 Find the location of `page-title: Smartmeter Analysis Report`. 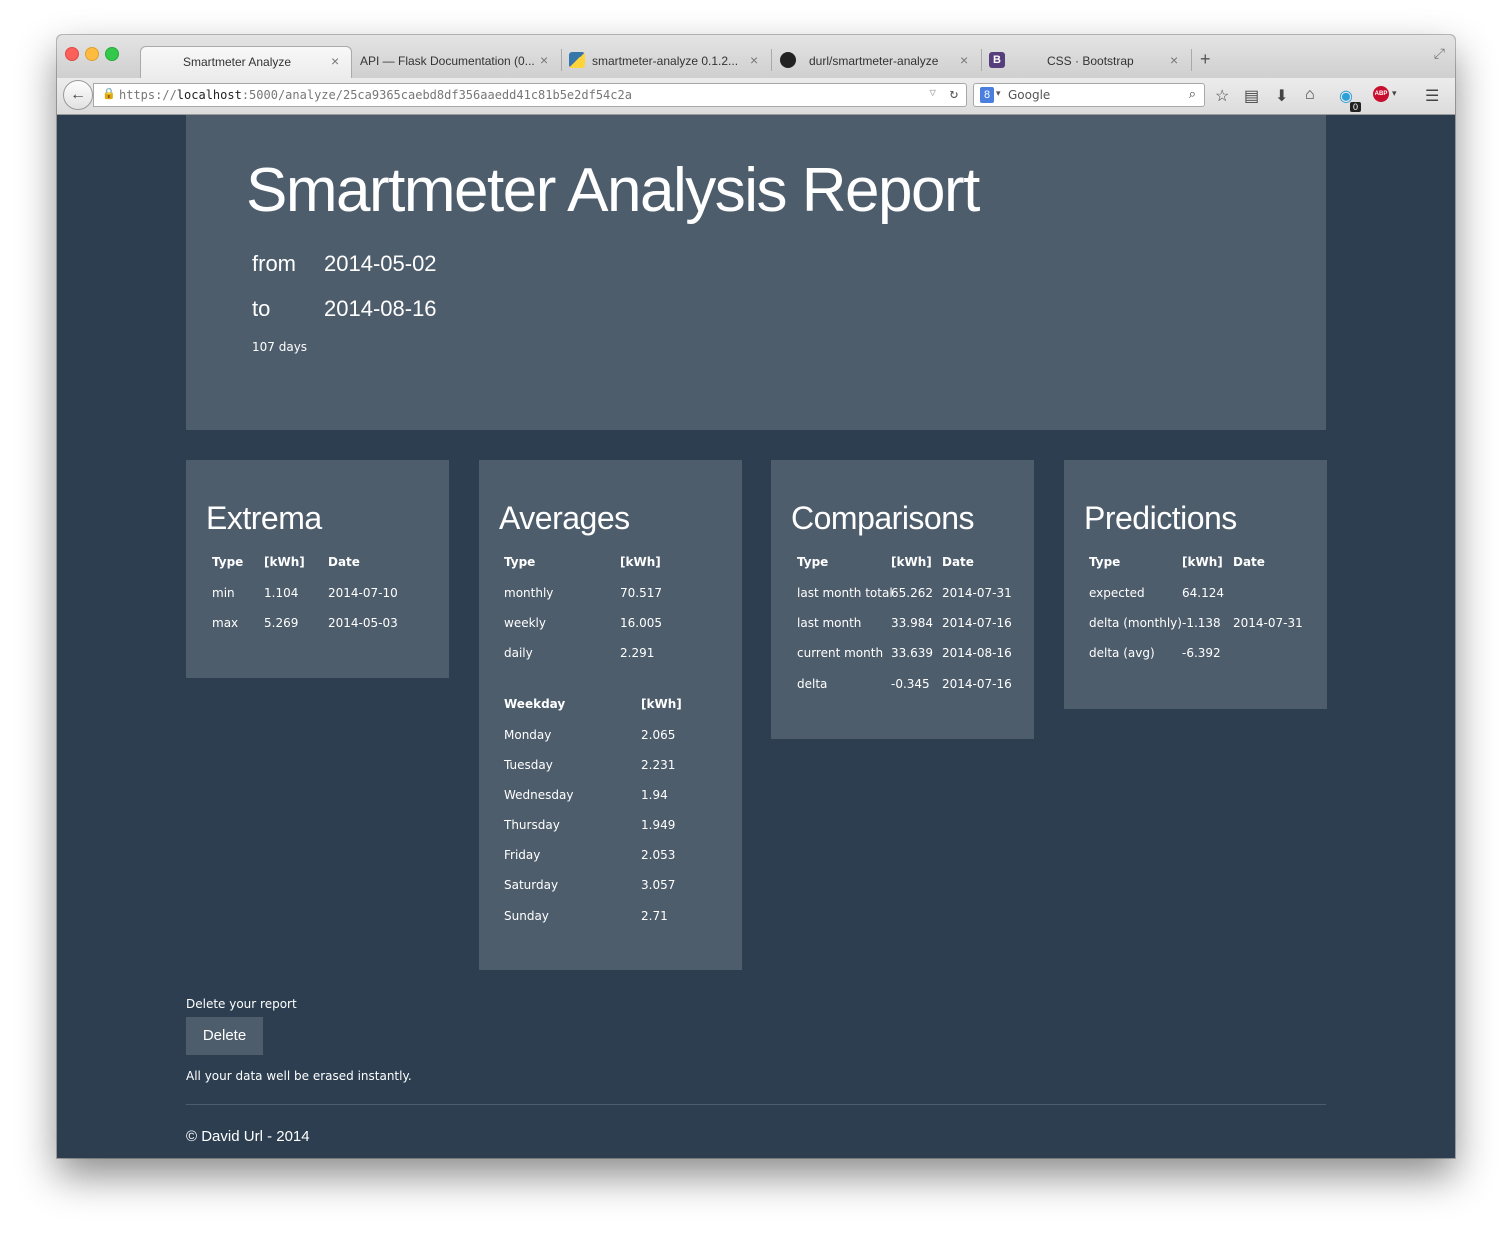

page-title: Smartmeter Analysis Report is located at coordinates (613, 190).